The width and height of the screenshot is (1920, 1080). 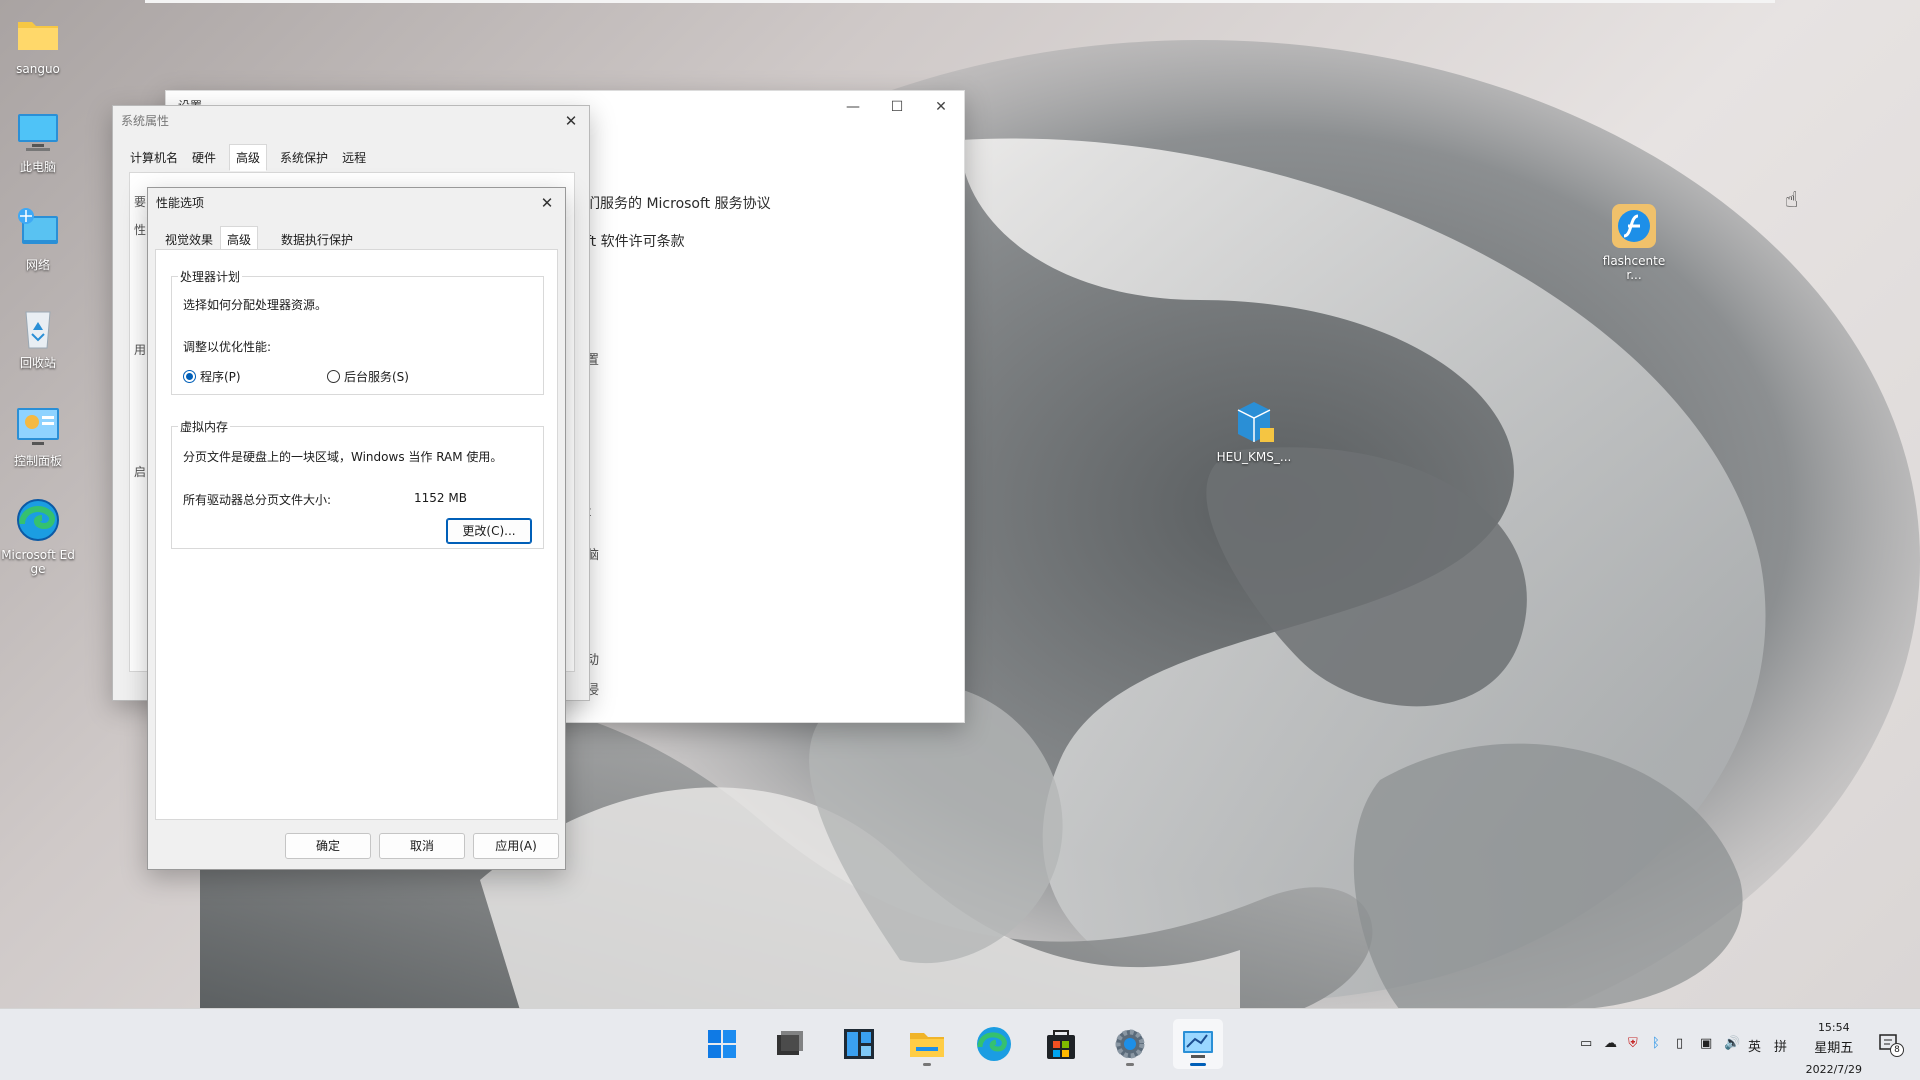 I want to click on system-properties-button, so click(x=1198, y=1044).